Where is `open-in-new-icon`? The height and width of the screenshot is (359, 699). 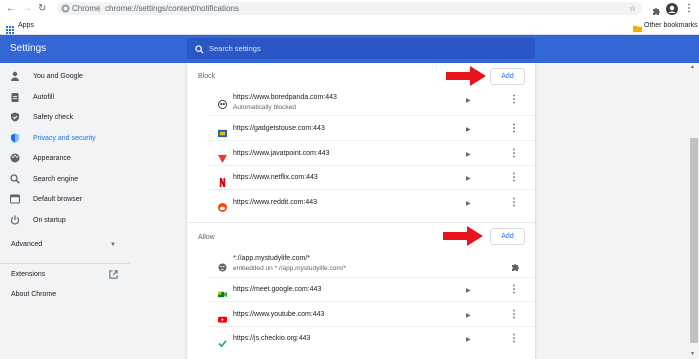
open-in-new-icon is located at coordinates (113, 275).